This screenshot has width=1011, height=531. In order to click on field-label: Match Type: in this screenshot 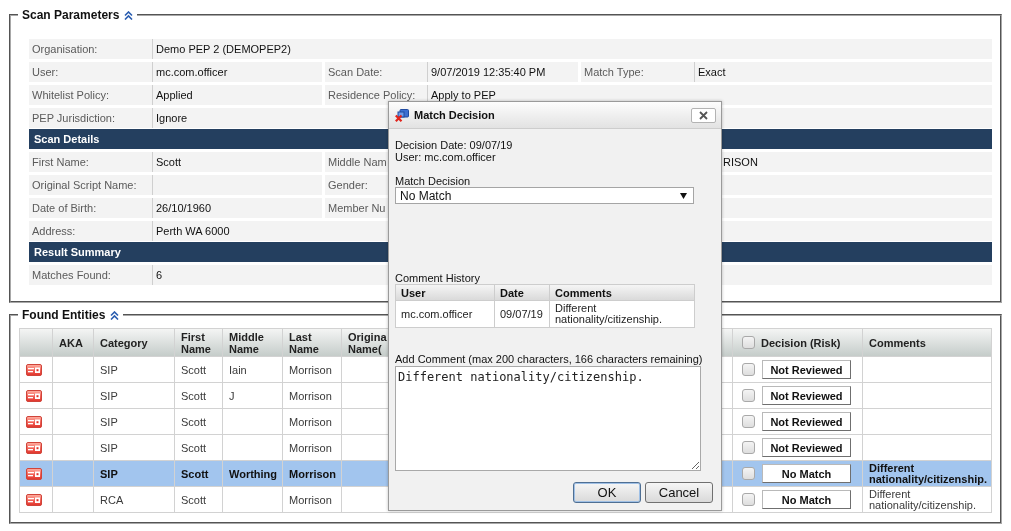, I will do `click(637, 72)`.